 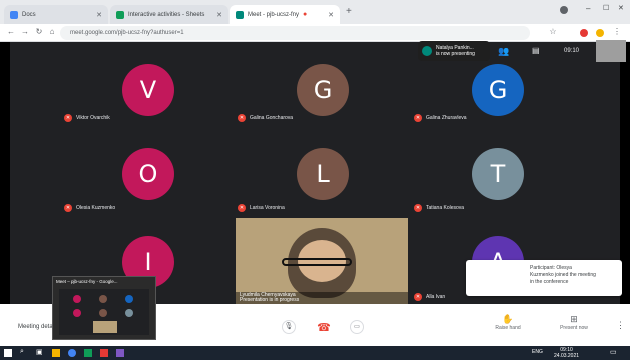 I want to click on presenter-chip: Natalya Pankin... is now presenting, so click(x=454, y=51).